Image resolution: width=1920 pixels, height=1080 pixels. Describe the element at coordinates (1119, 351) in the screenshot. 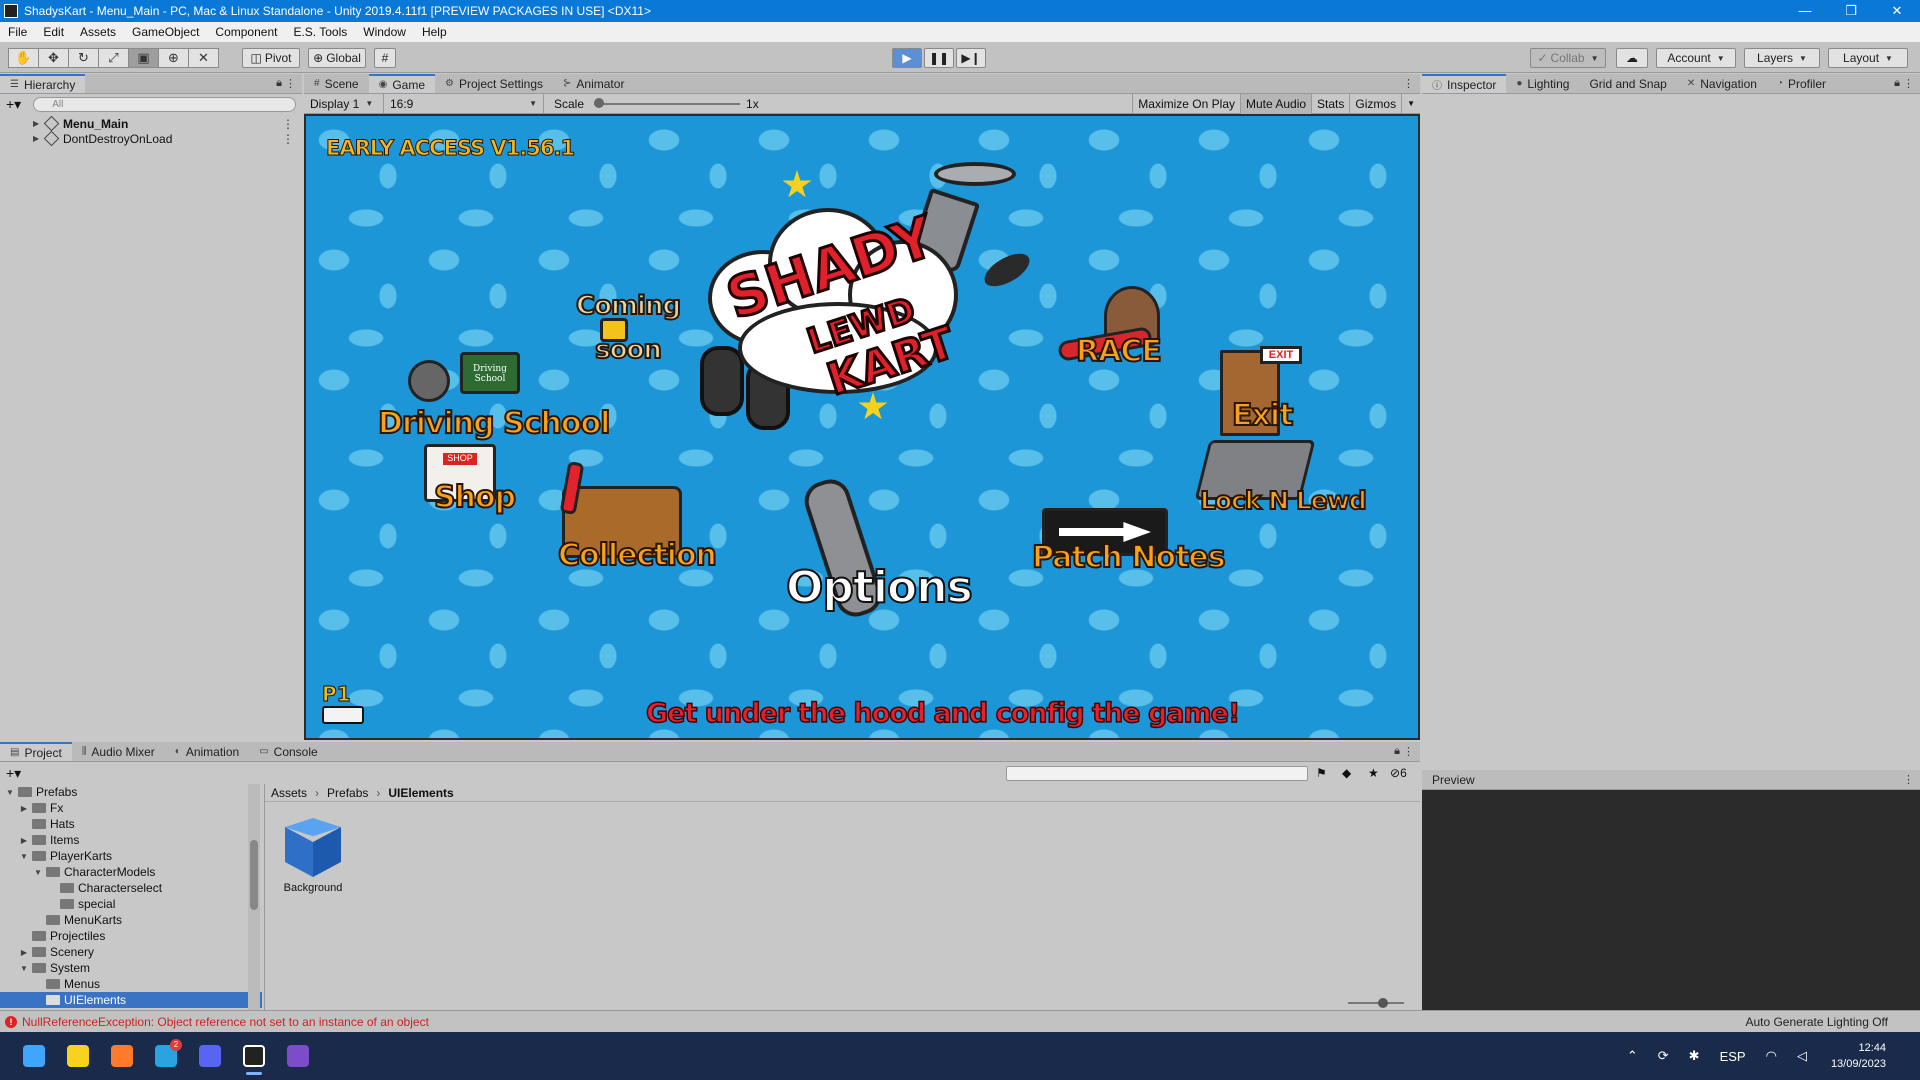

I see `race-button: RACE` at that location.